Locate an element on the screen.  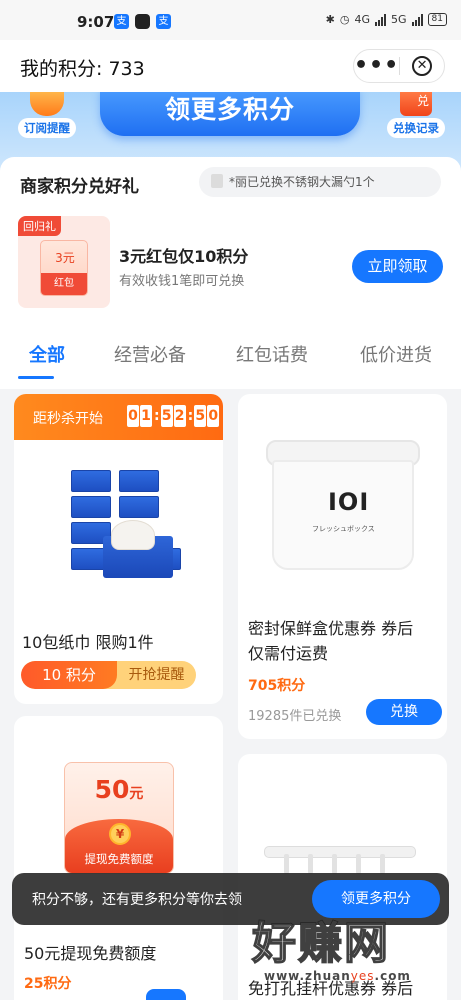
red-envelope-icon: 3元 红包 is located at coordinates (64, 268).